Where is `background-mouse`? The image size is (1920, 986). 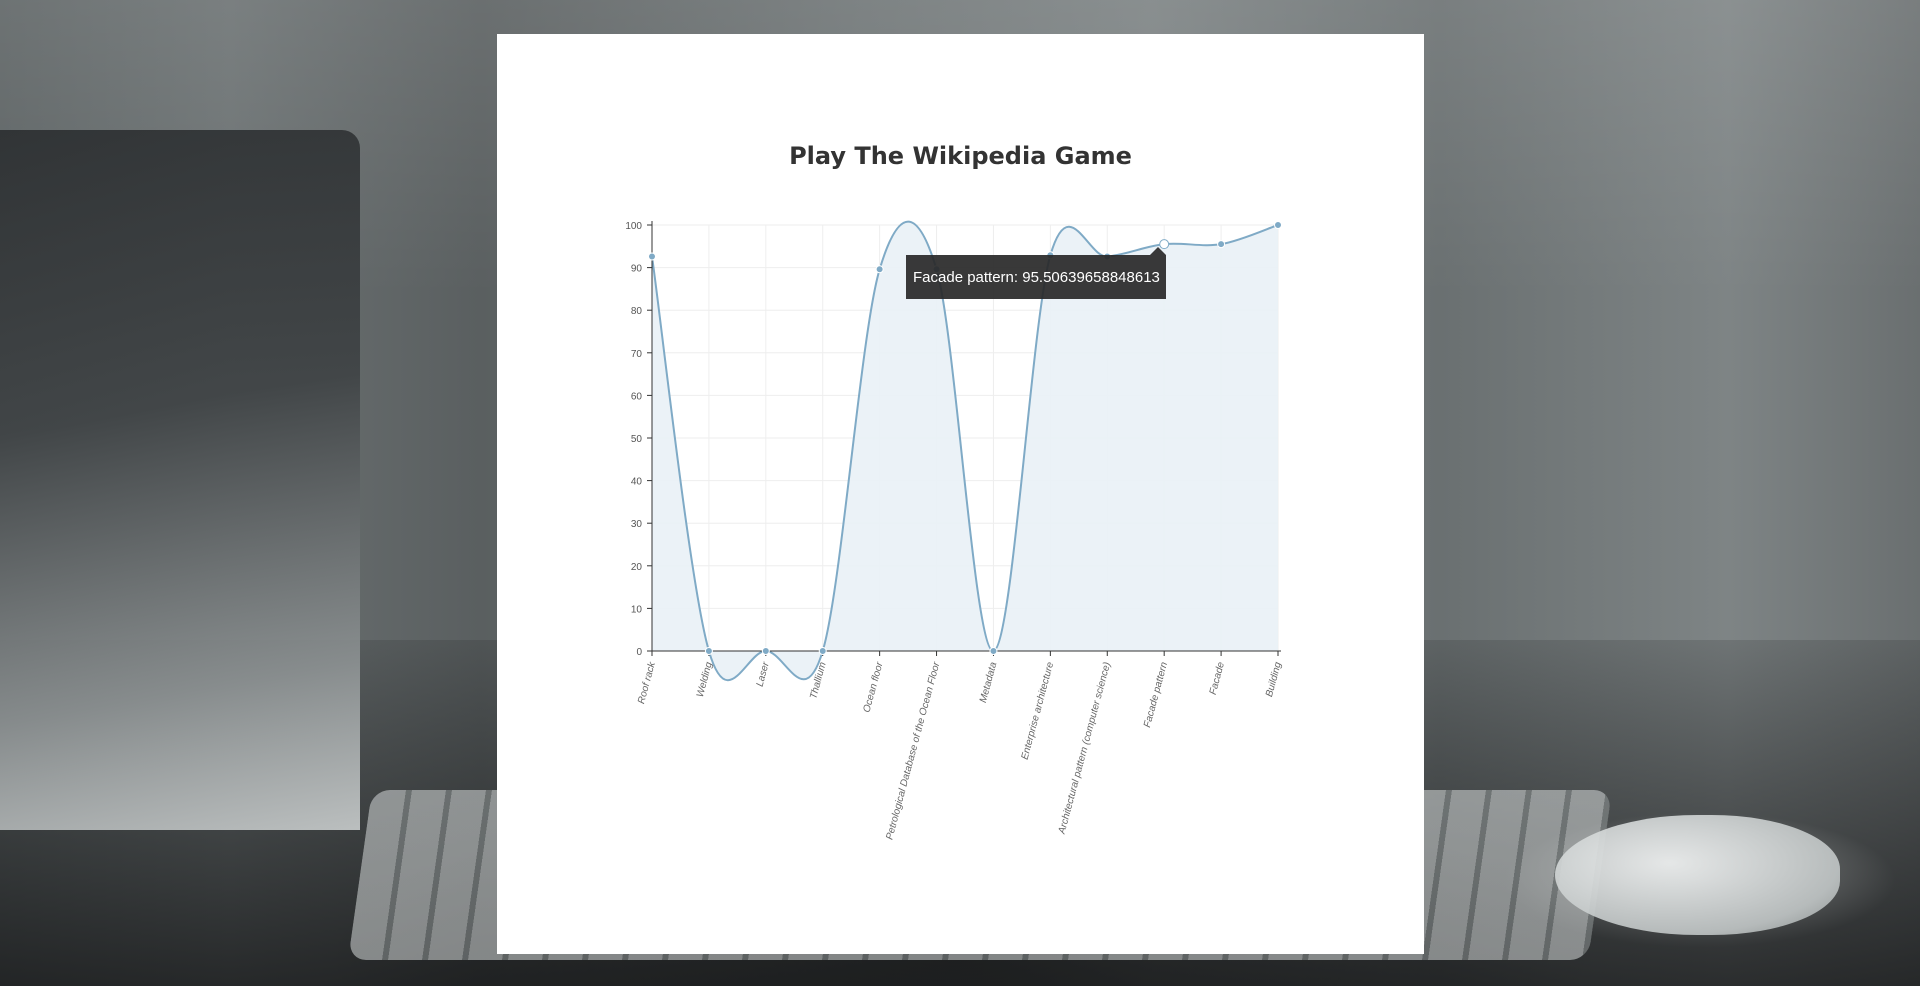
background-mouse is located at coordinates (1697, 875).